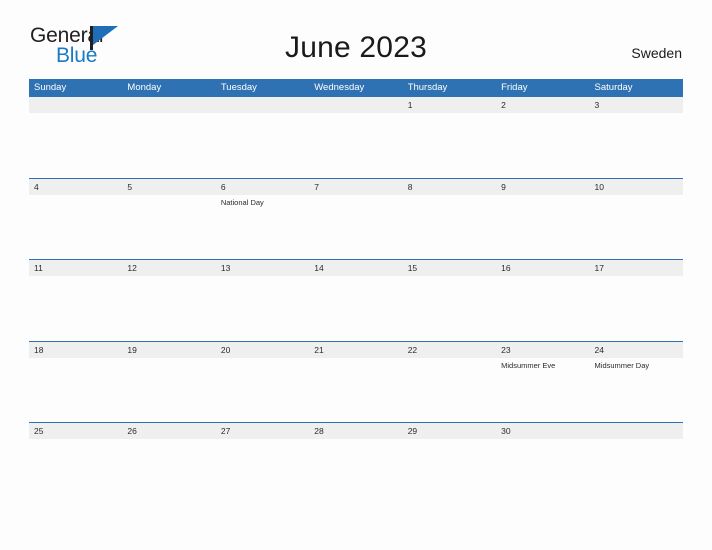 This screenshot has width=712, height=550. I want to click on week-event-band: National Day, so click(356, 201).